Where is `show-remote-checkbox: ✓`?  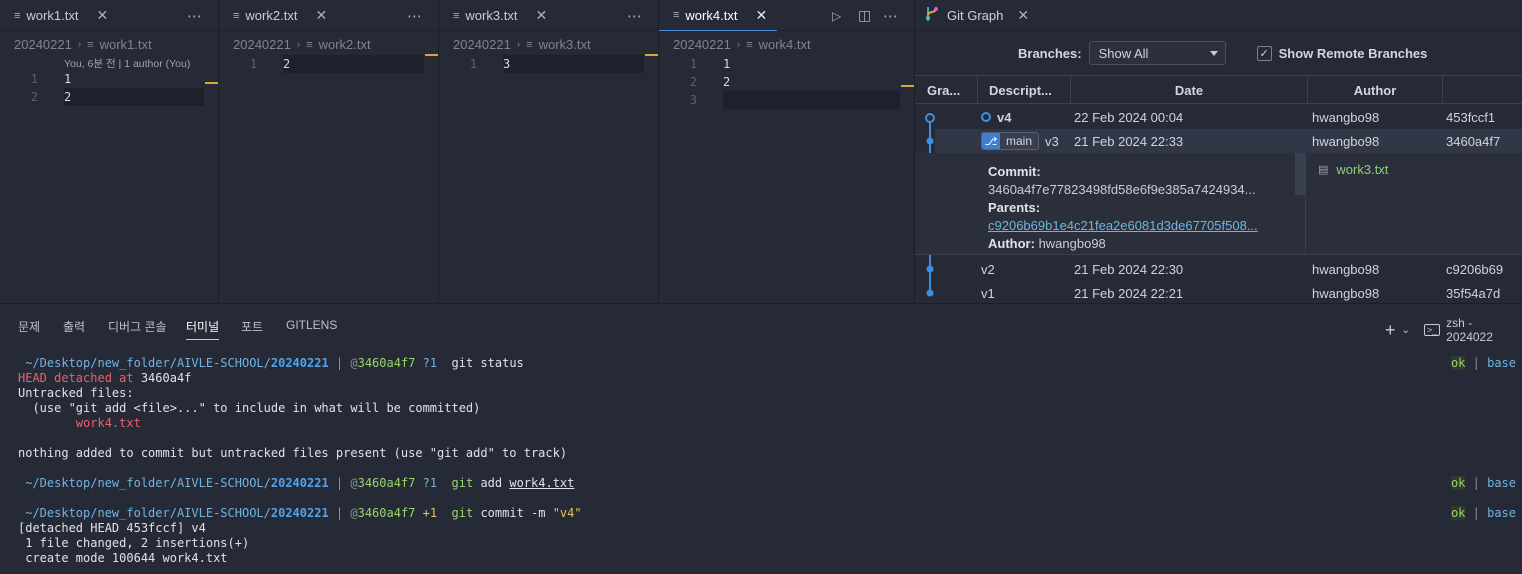 show-remote-checkbox: ✓ is located at coordinates (1264, 53).